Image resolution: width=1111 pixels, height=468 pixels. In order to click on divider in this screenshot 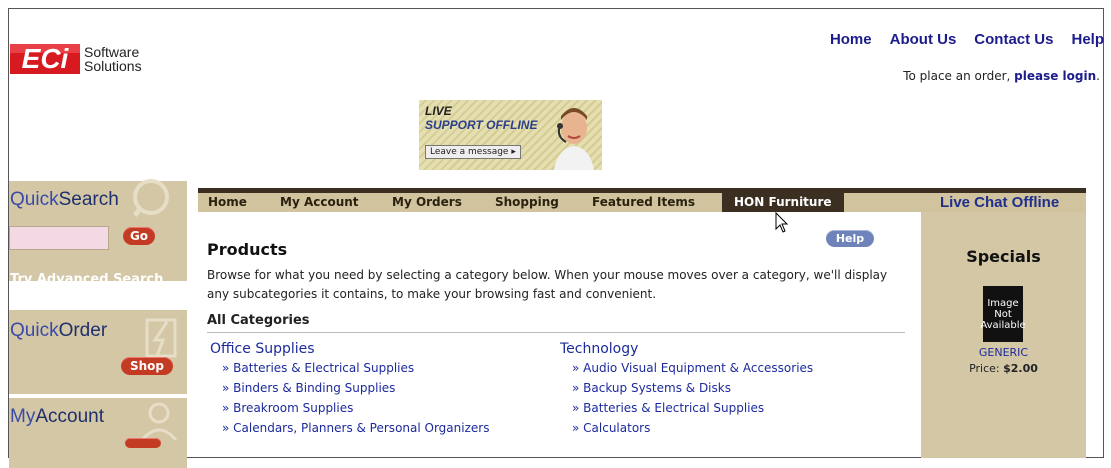, I will do `click(556, 332)`.